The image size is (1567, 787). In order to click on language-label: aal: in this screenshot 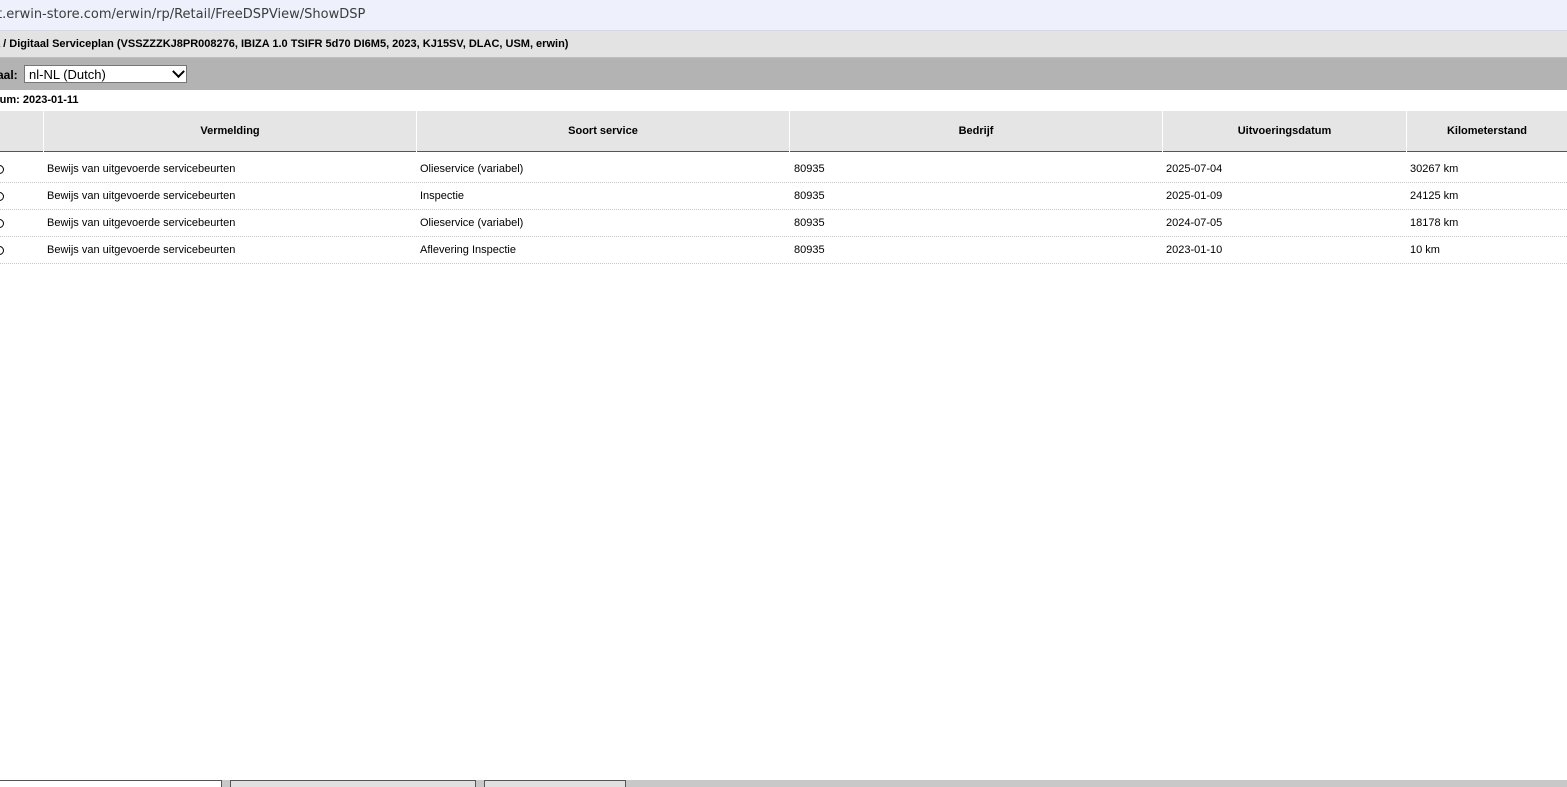, I will do `click(9, 75)`.